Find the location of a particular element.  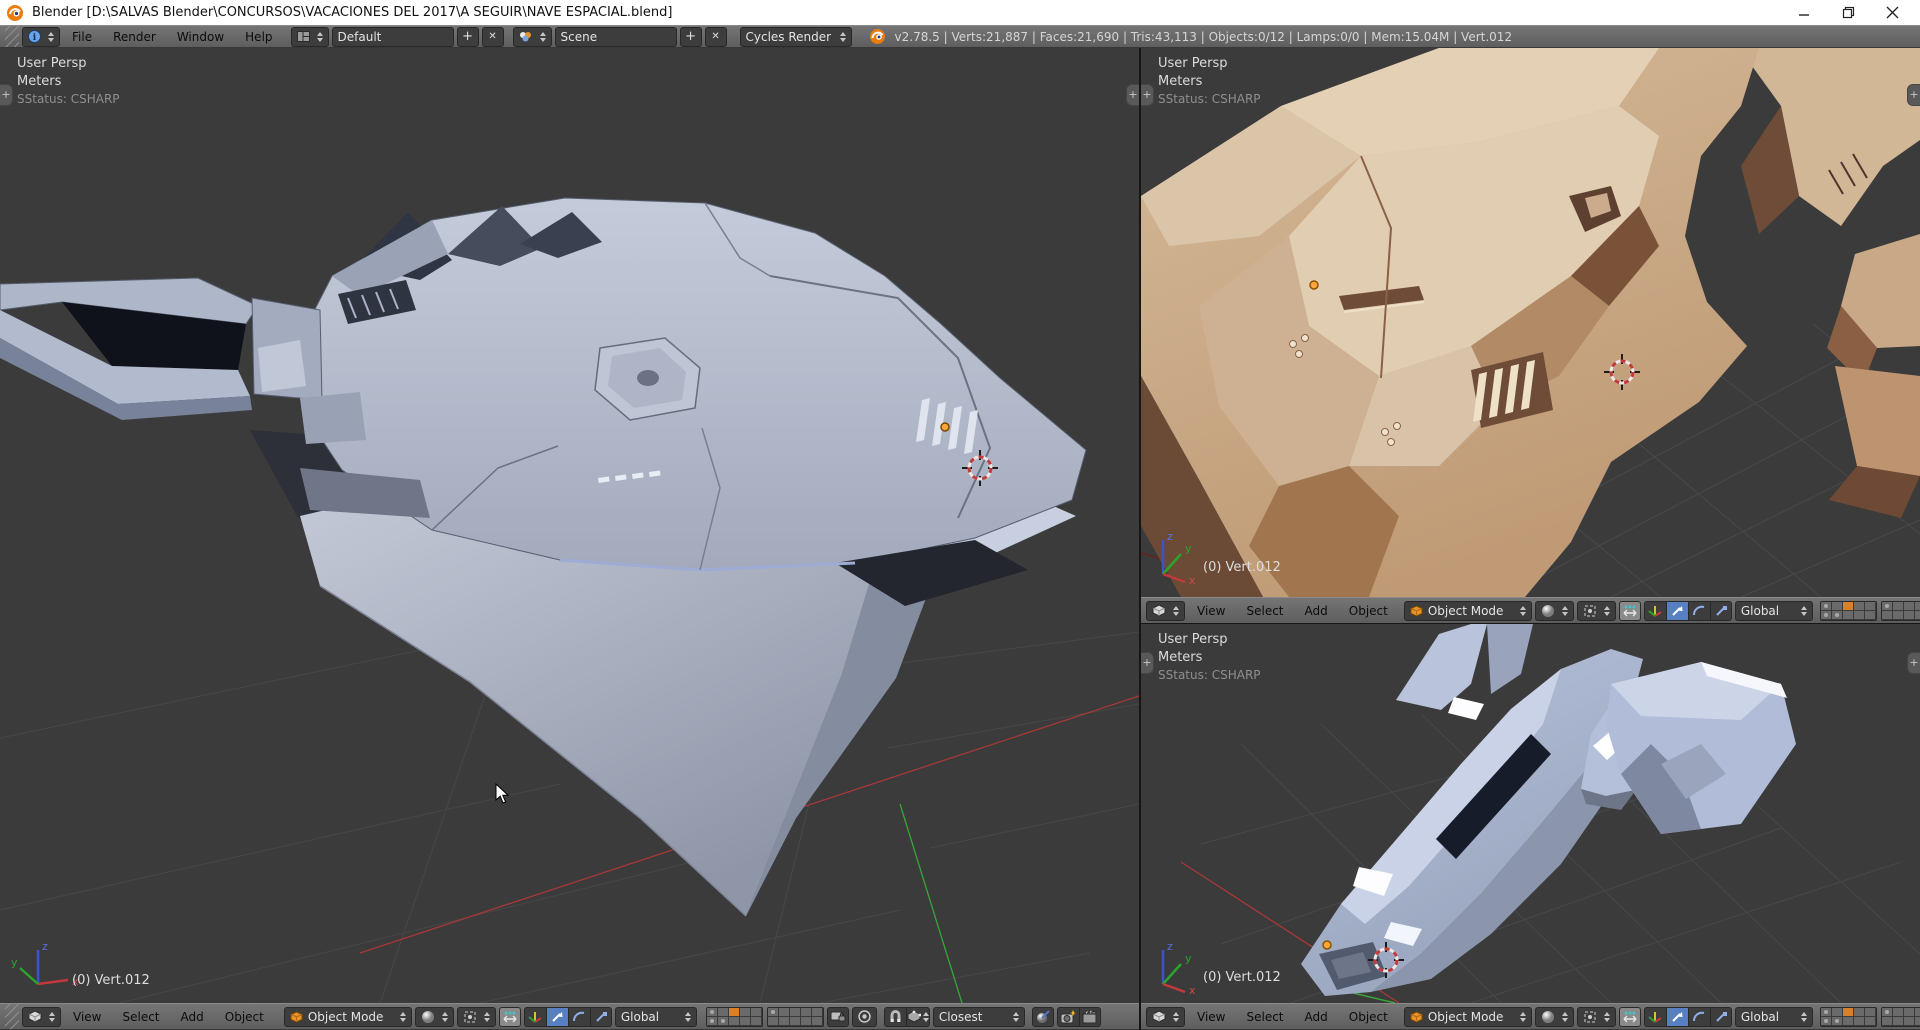

close-button is located at coordinates (1892, 12).